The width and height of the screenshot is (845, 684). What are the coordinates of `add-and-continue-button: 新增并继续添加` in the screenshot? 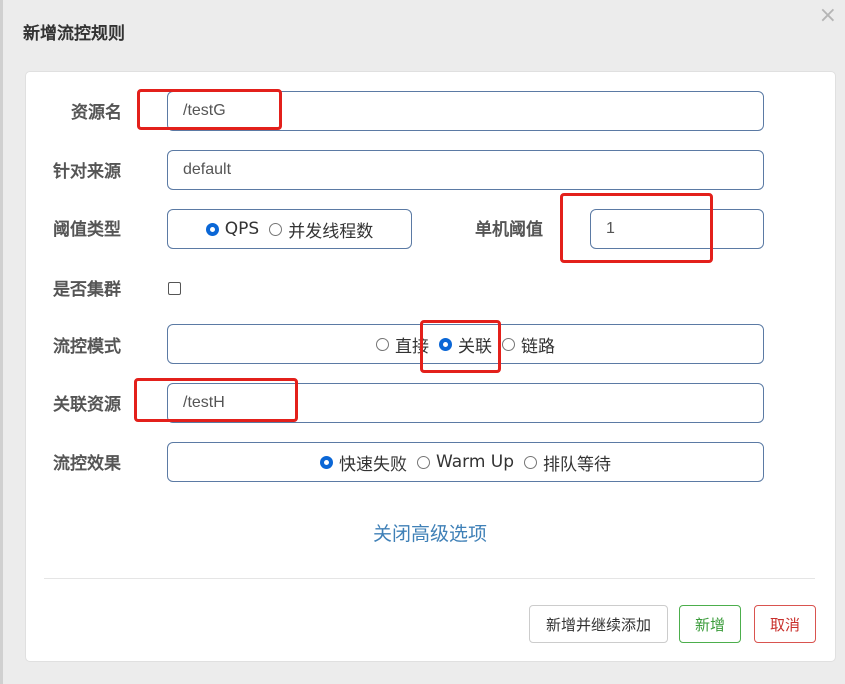 It's located at (598, 624).